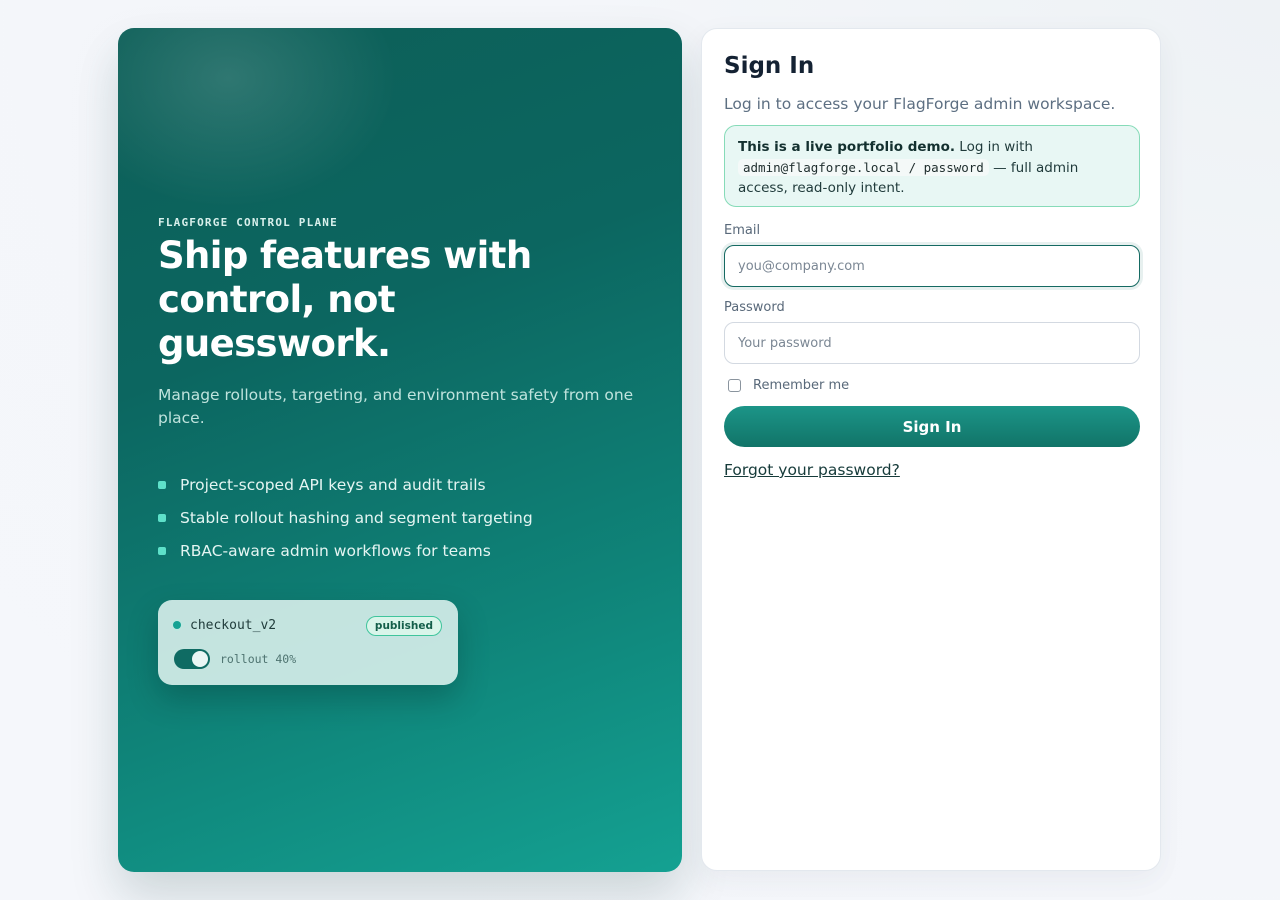 The image size is (1280, 900). Describe the element at coordinates (769, 66) in the screenshot. I see `signin-title: Sign In` at that location.